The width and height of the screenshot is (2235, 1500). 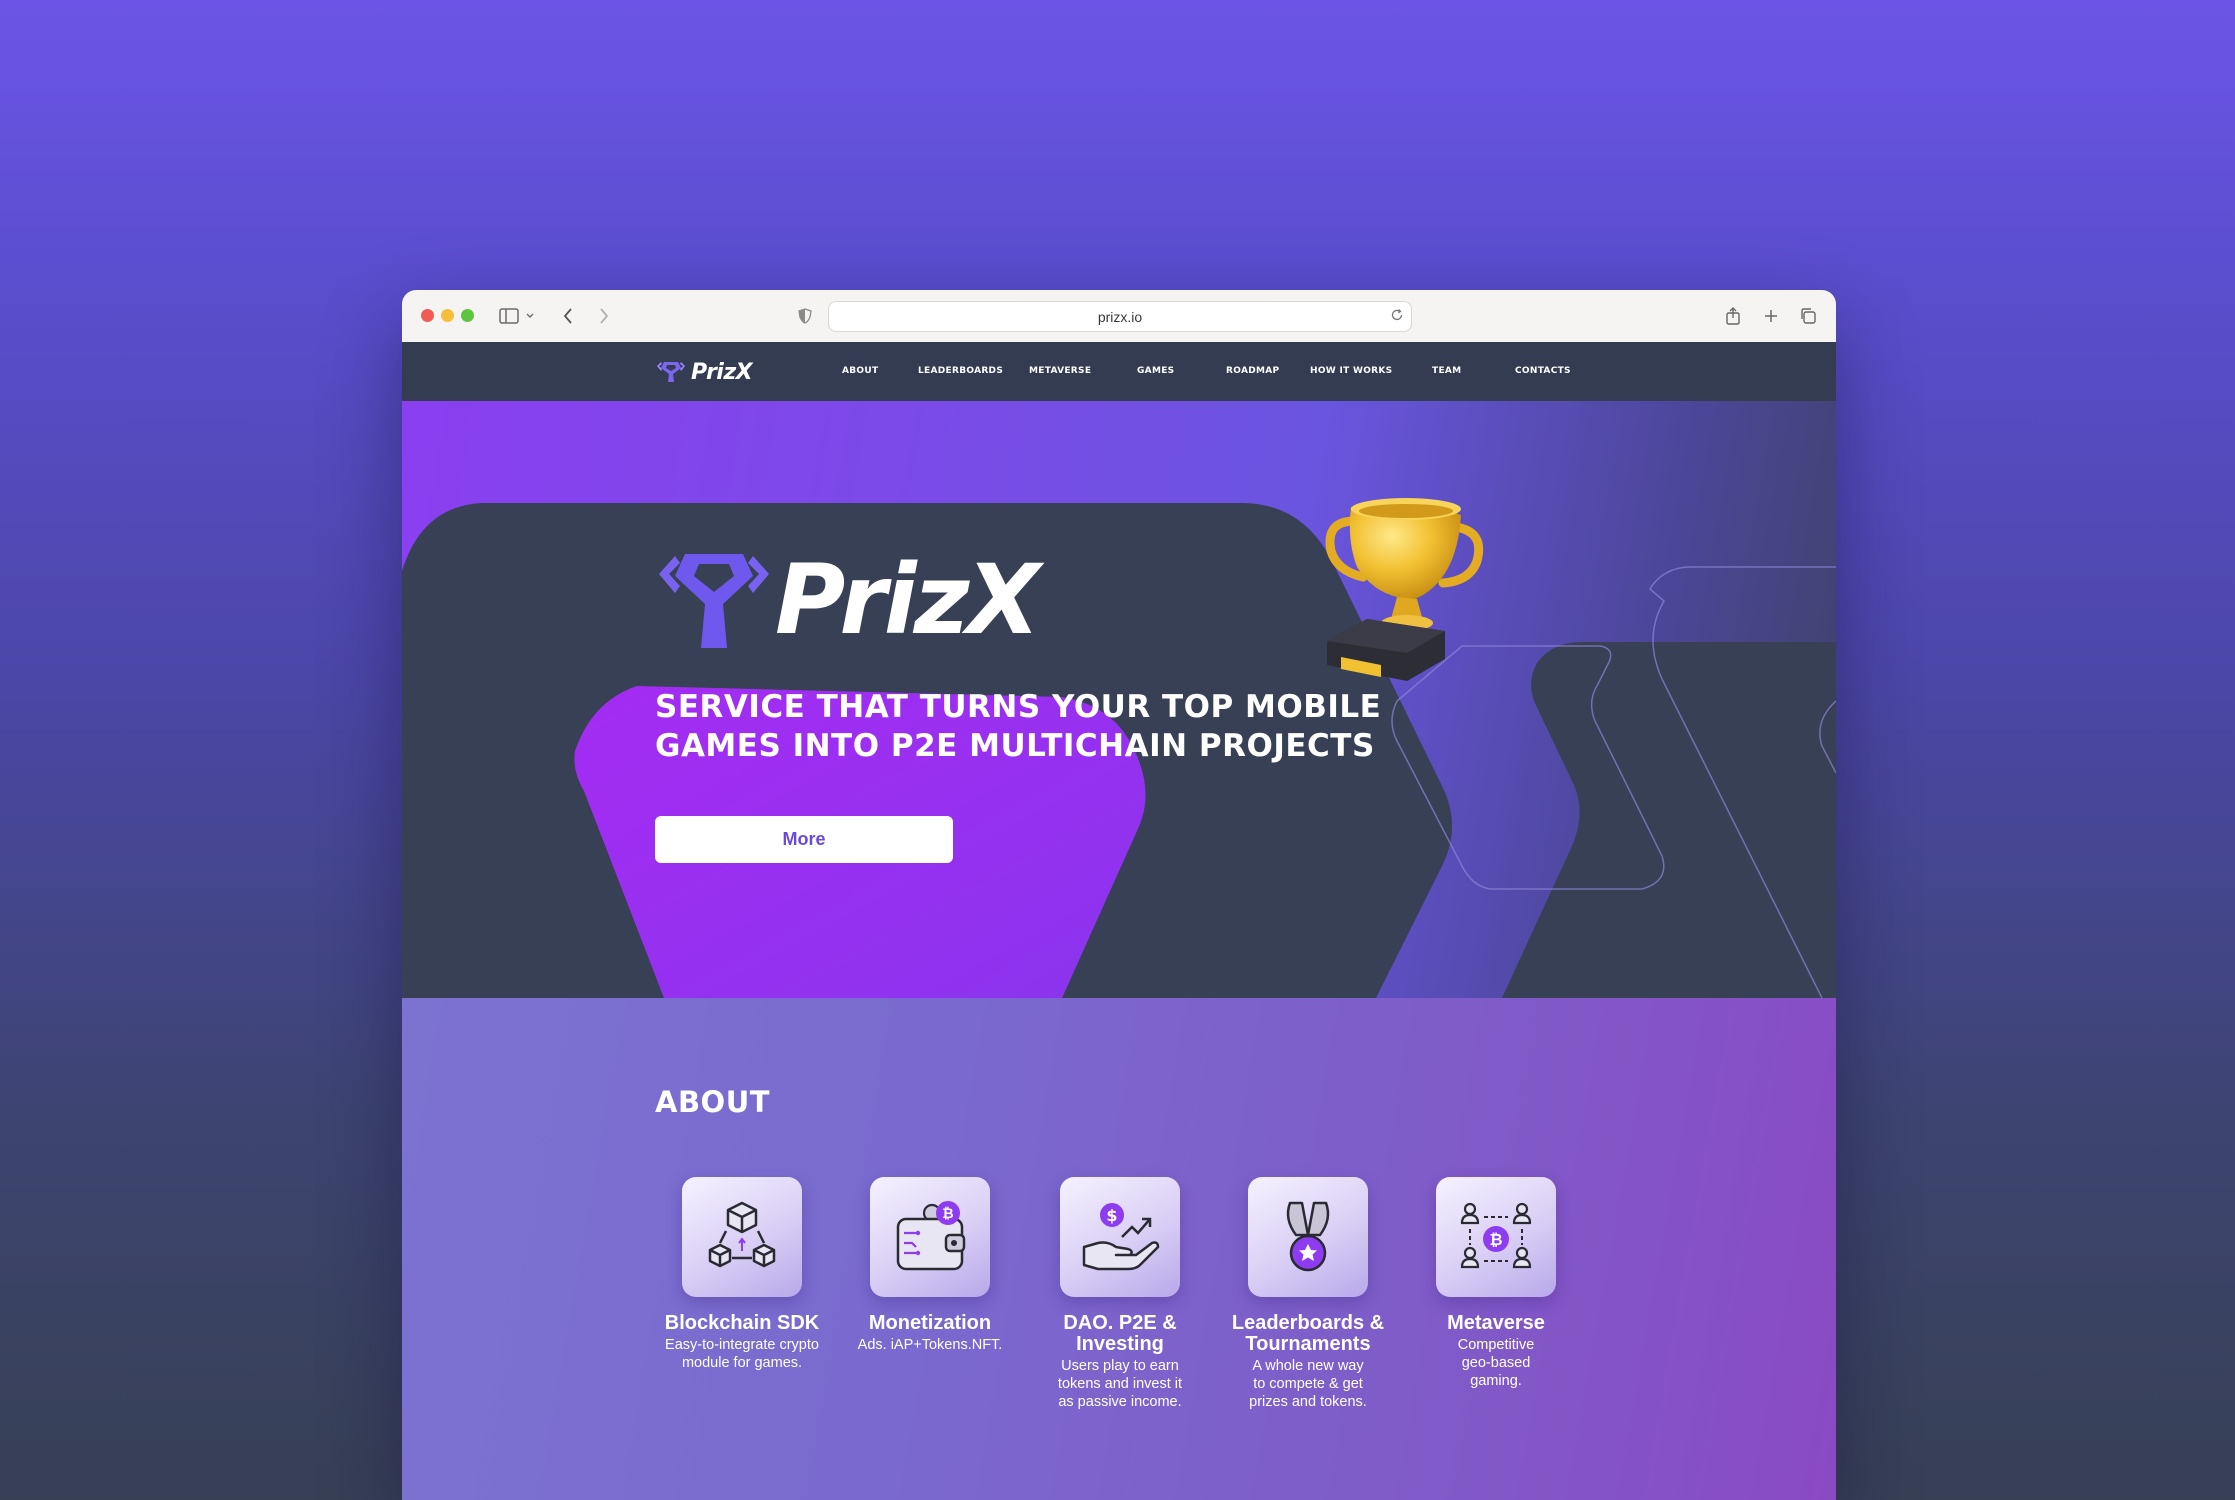 What do you see at coordinates (805, 316) in the screenshot?
I see `privacy-shield-icon` at bounding box center [805, 316].